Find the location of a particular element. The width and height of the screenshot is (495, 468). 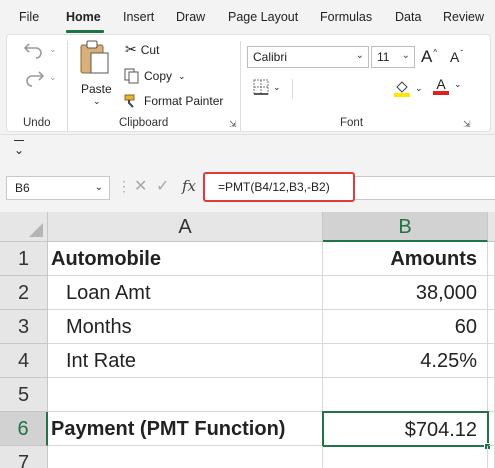

tab-insert: Insert is located at coordinates (138, 17).